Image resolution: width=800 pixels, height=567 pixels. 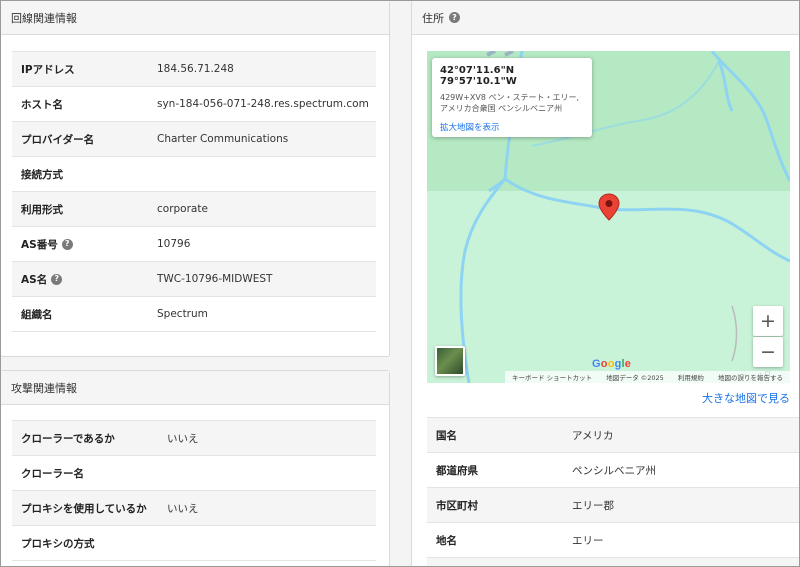 I want to click on row-value: ペンシルベニア州, so click(x=614, y=470).